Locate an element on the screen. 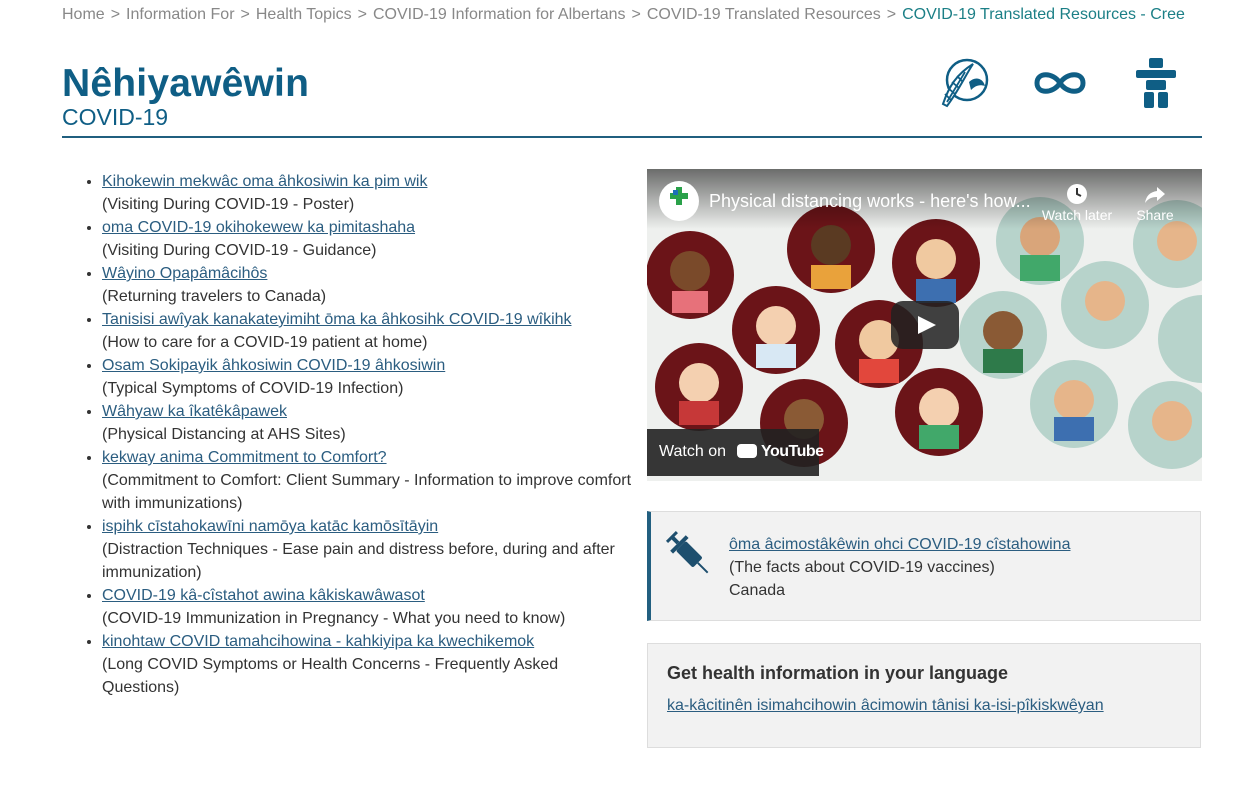  title-divider is located at coordinates (632, 137).